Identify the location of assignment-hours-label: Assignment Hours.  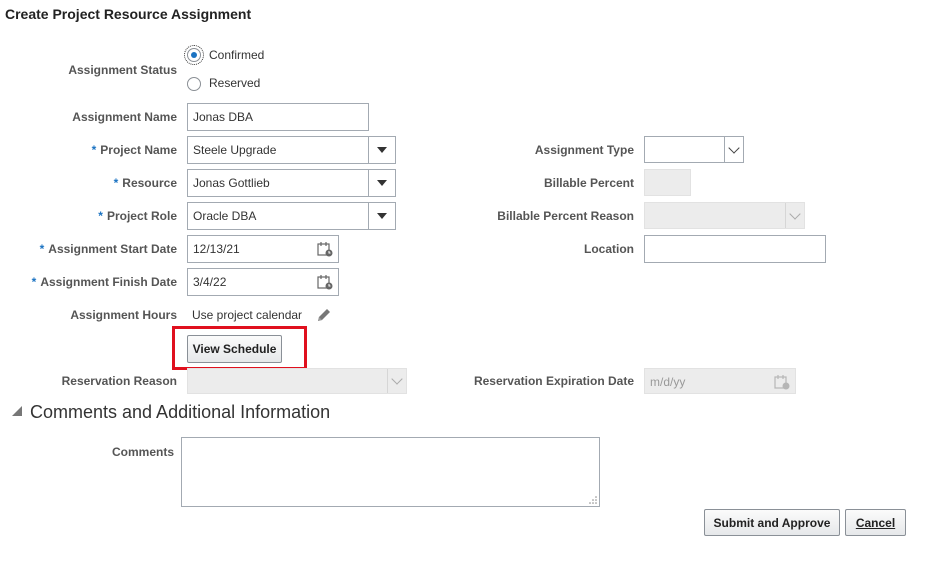
(123, 315).